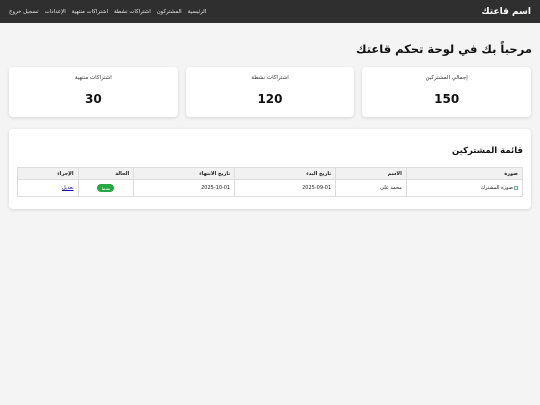 The height and width of the screenshot is (405, 540). I want to click on nav-link-expired-subscriptions: اشتراكات منتهية, so click(90, 12).